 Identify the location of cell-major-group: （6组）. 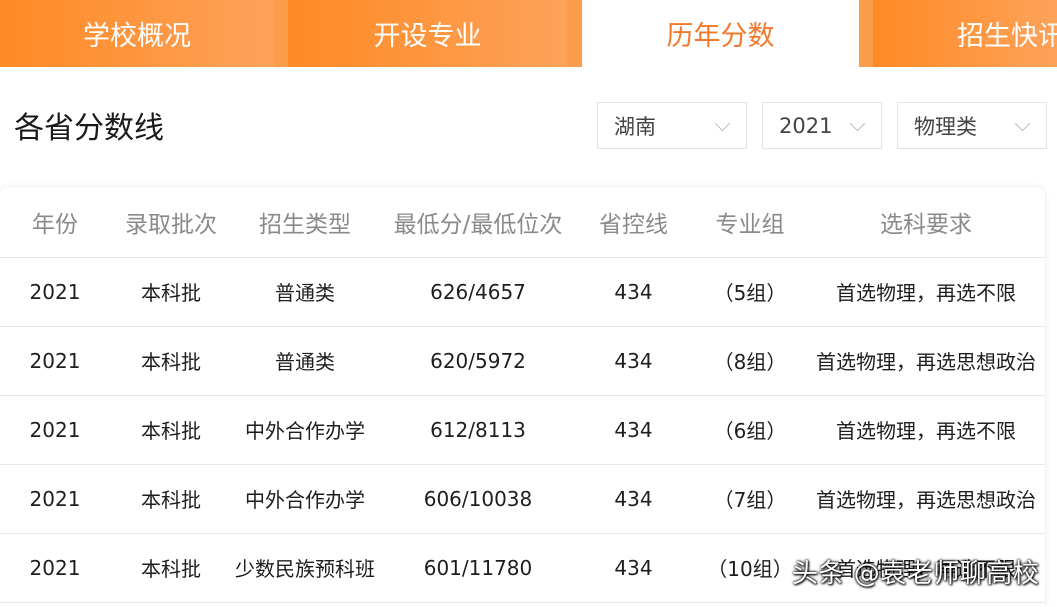
(750, 431).